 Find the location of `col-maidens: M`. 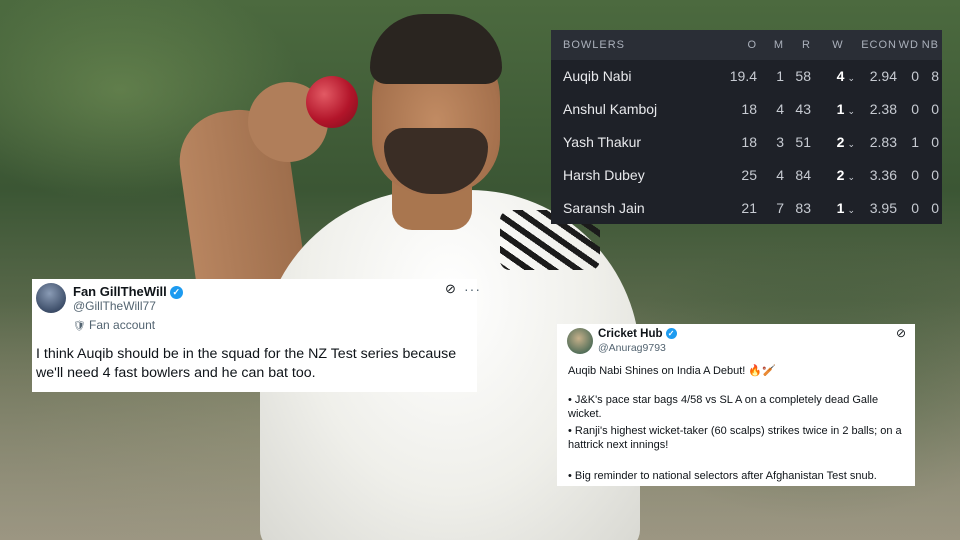

col-maidens: M is located at coordinates (778, 45).